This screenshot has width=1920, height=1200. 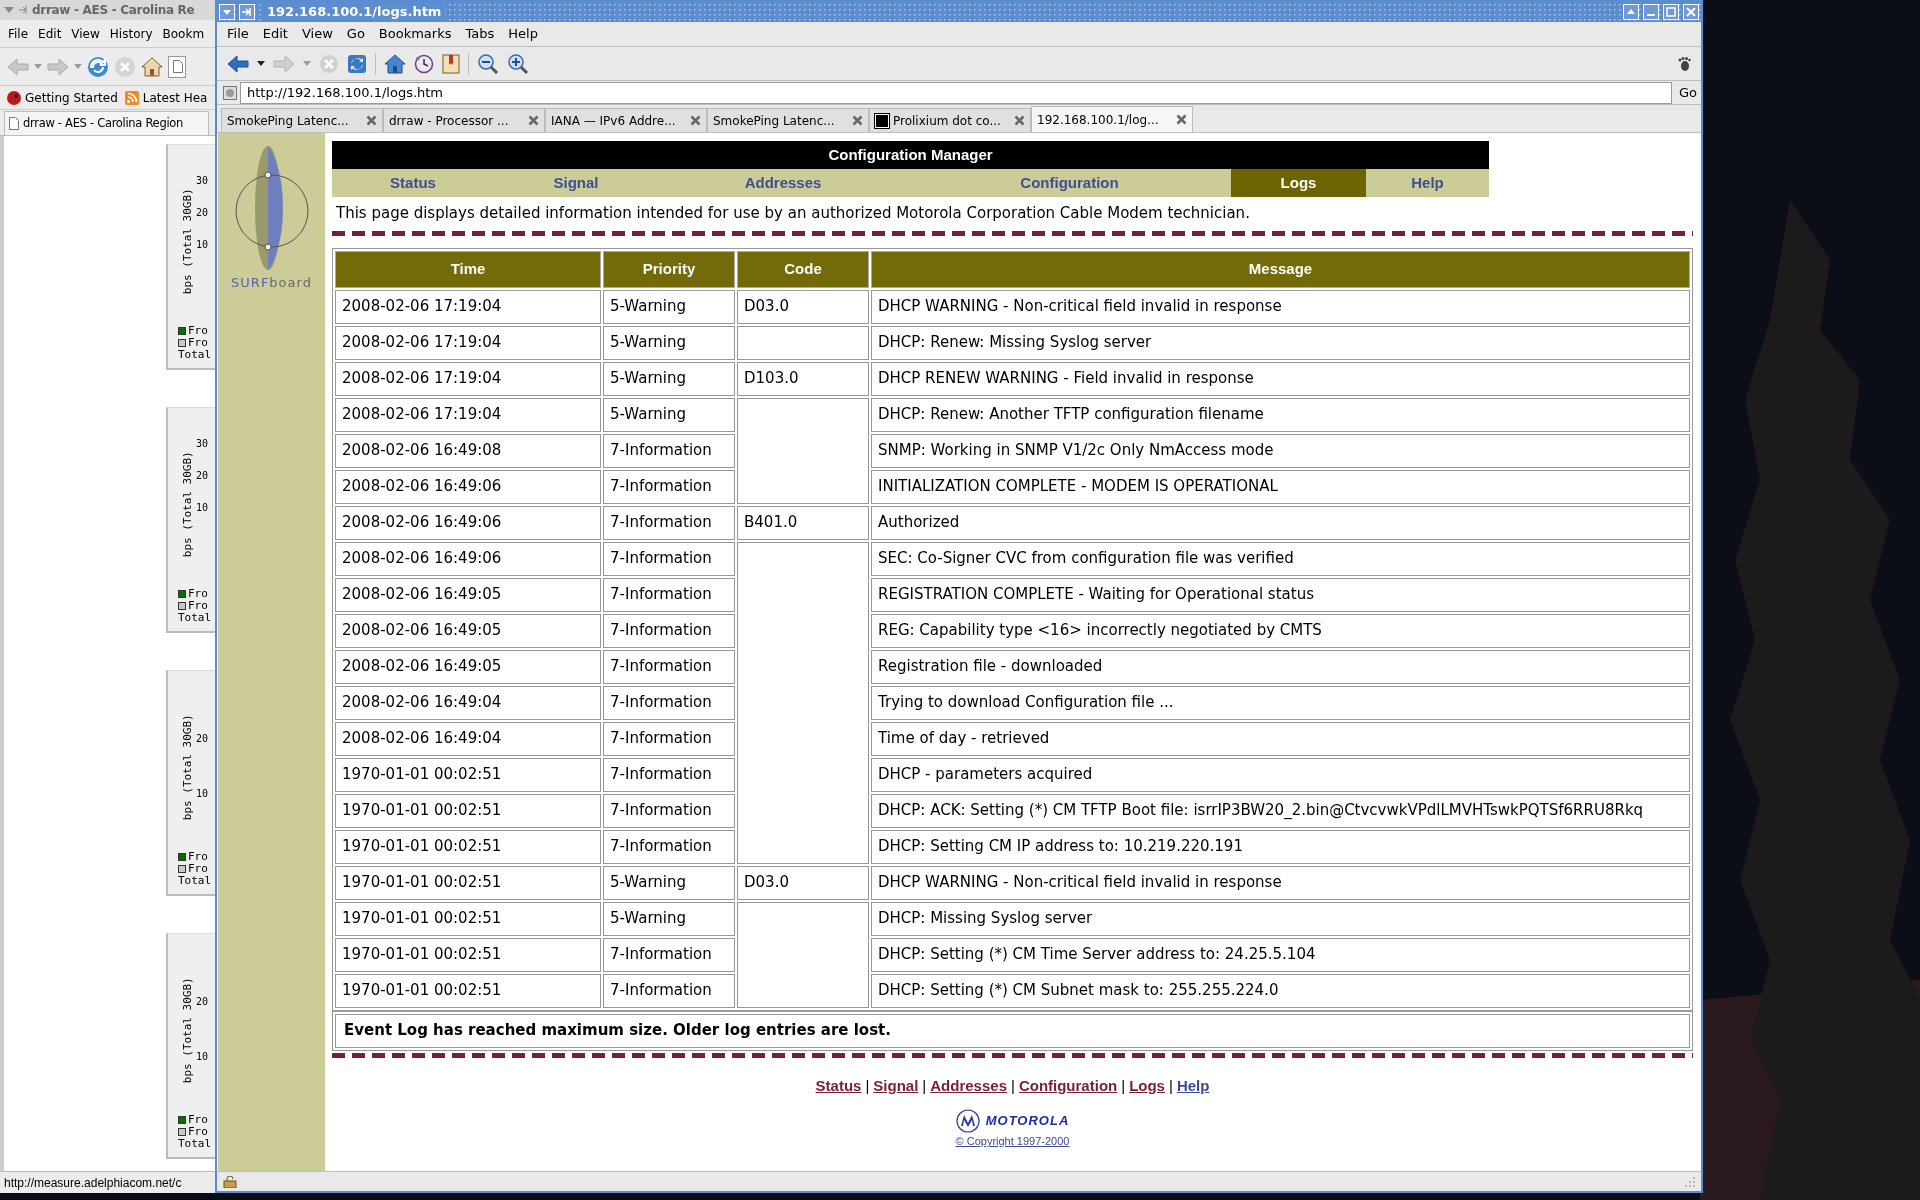 I want to click on footer-link: Configuration, so click(x=1068, y=1085).